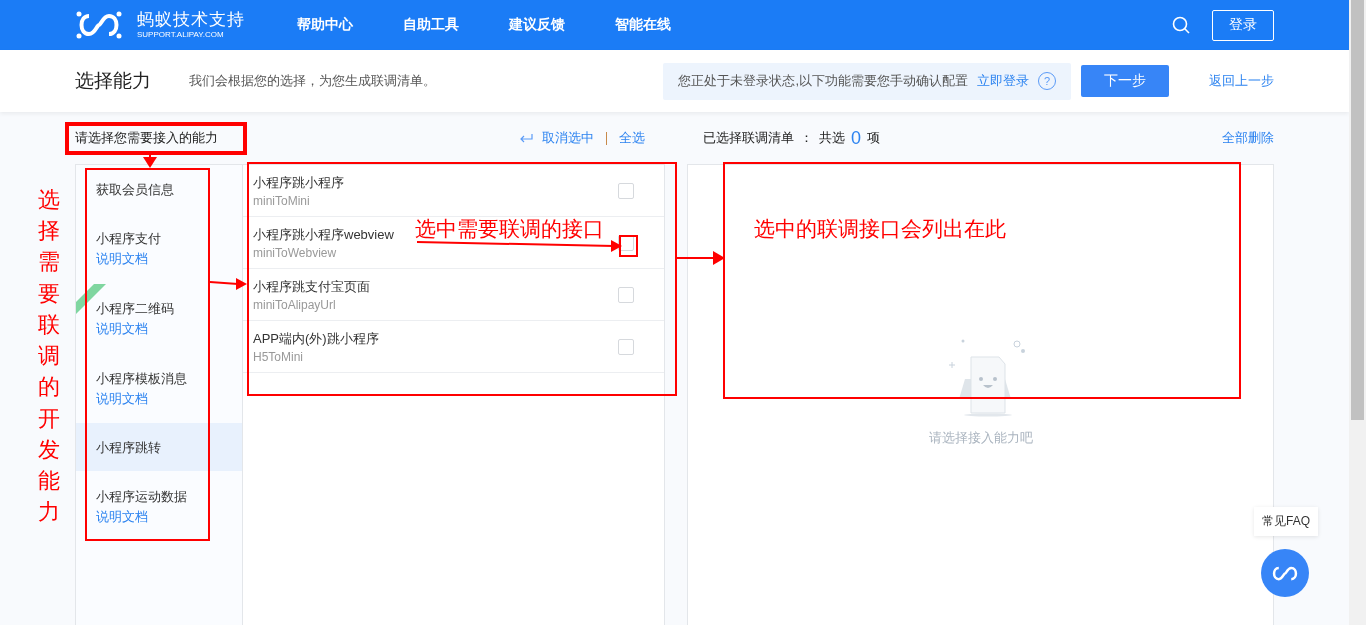  Describe the element at coordinates (568, 138) in the screenshot. I see `cancel-selection-link: 取消选中` at that location.